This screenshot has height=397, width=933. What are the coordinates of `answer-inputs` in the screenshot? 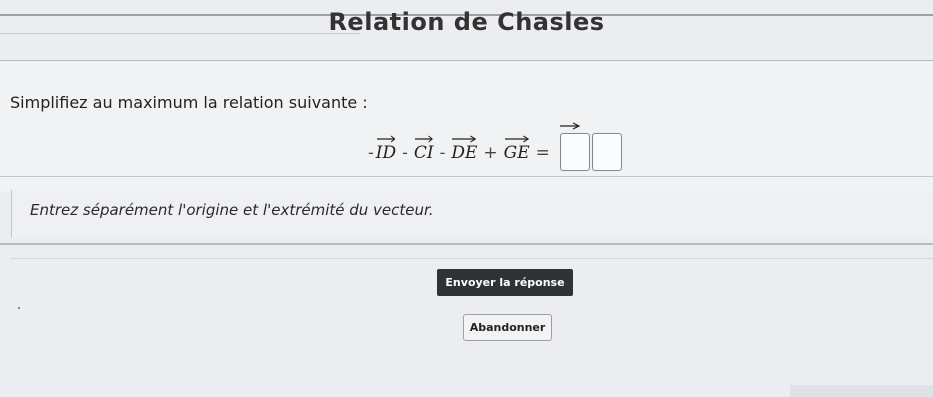 It's located at (590, 146).